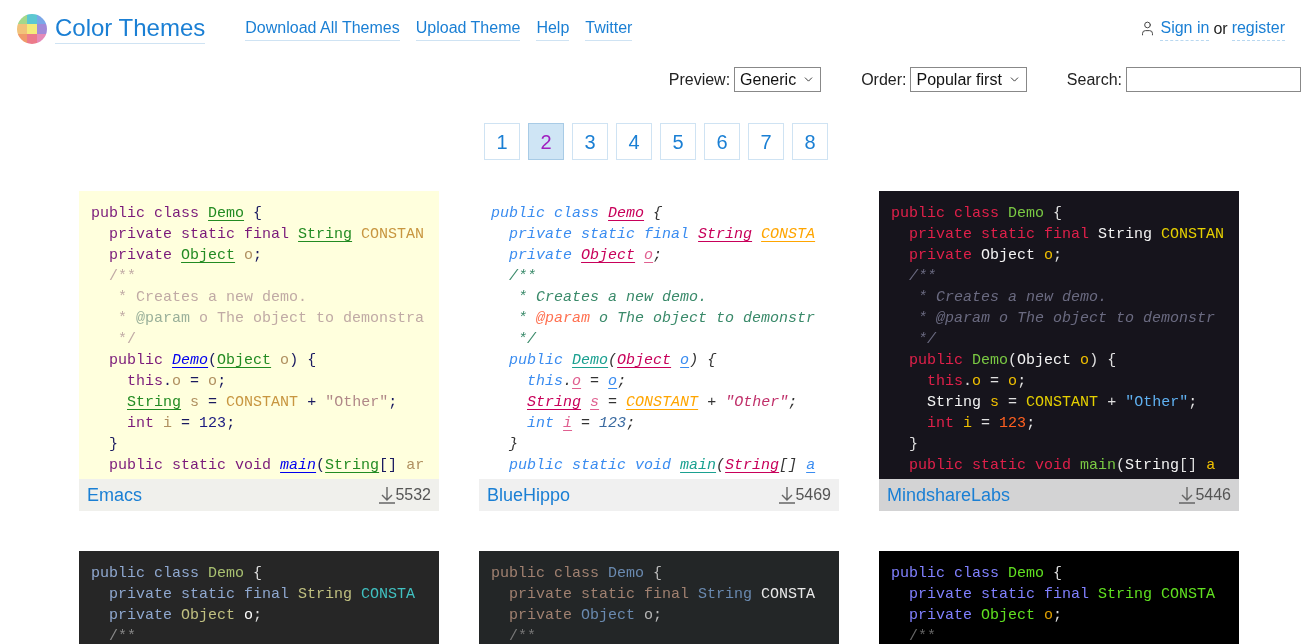 This screenshot has height=644, width=1312. Describe the element at coordinates (1220, 28) in the screenshot. I see `separator-text: or` at that location.